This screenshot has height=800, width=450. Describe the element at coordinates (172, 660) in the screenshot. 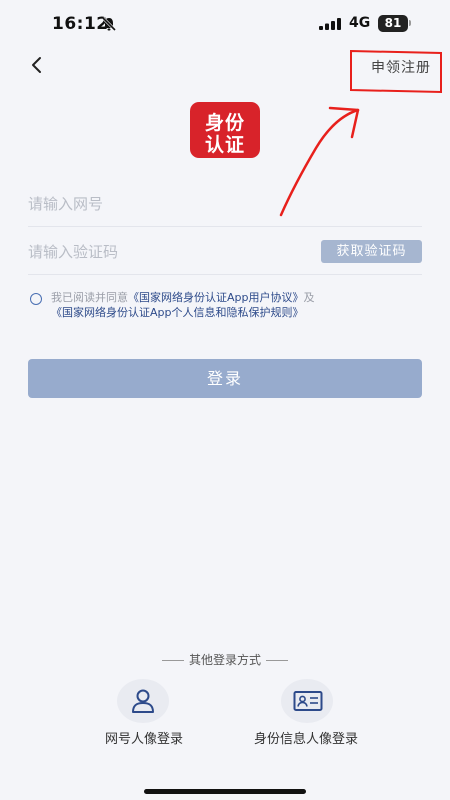

I see `divider-line-left` at that location.